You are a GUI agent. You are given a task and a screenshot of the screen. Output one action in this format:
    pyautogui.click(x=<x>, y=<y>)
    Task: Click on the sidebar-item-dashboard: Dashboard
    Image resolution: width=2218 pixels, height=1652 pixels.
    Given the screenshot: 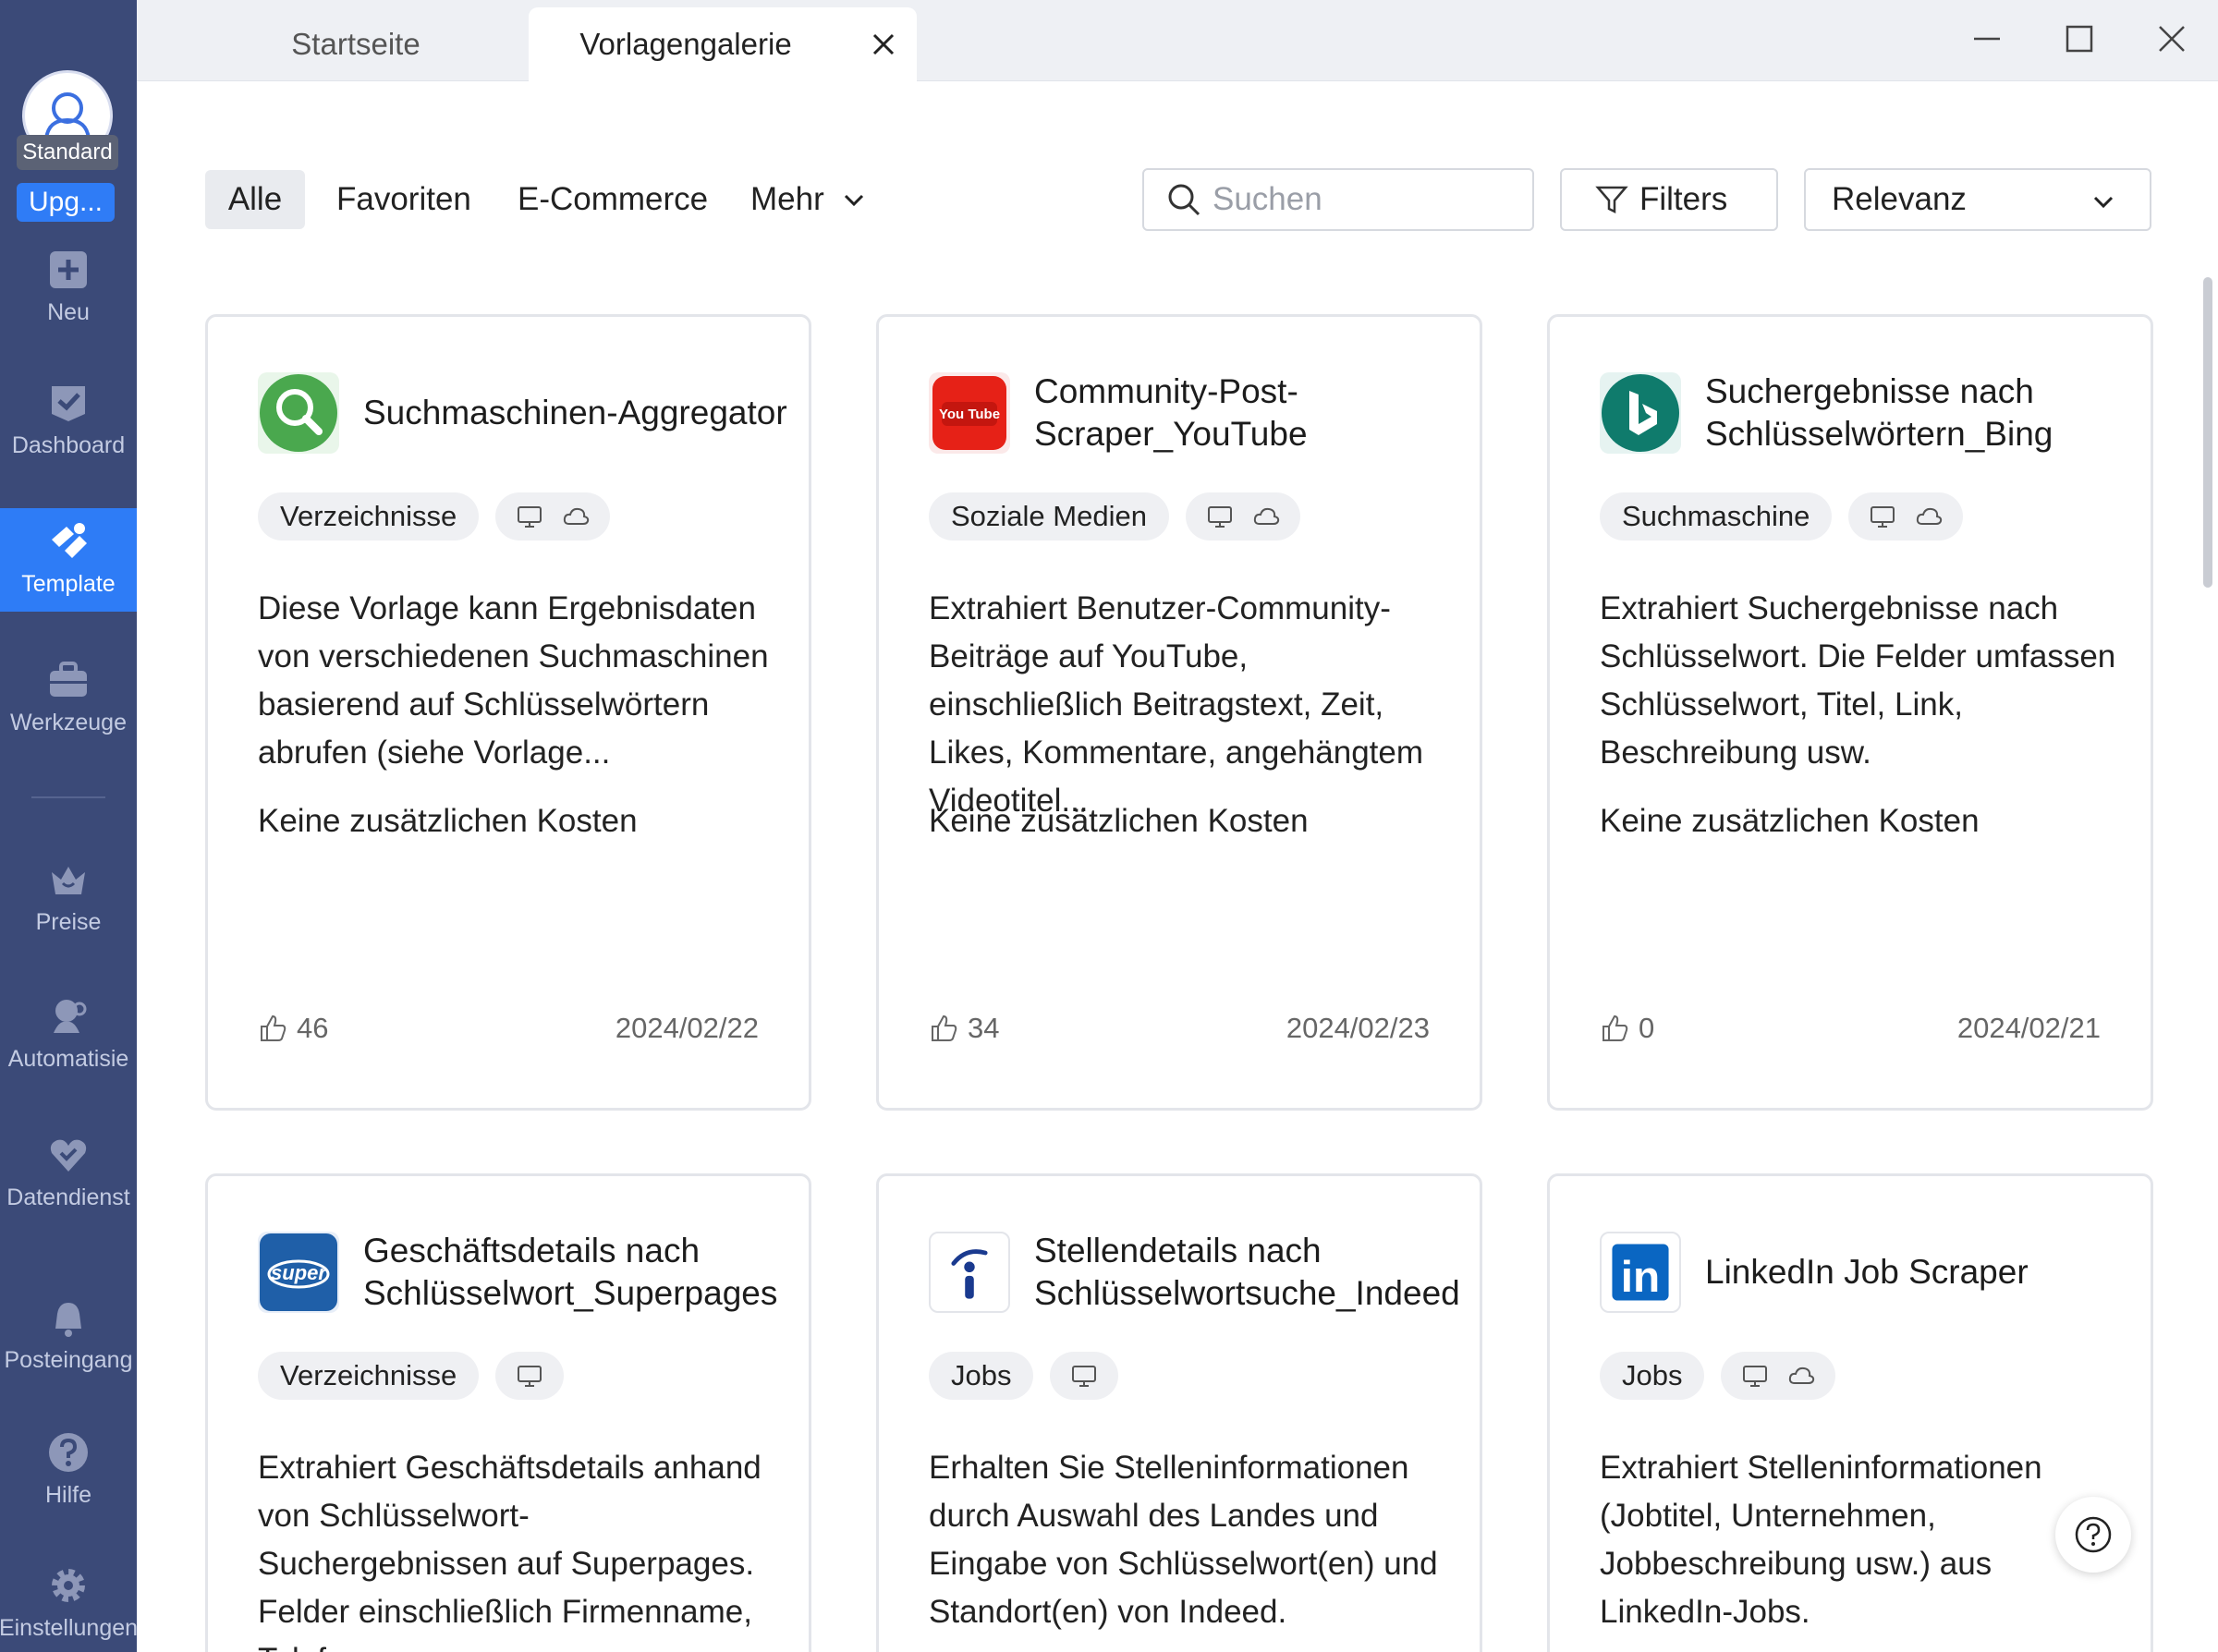 What is the action you would take?
    pyautogui.click(x=68, y=420)
    